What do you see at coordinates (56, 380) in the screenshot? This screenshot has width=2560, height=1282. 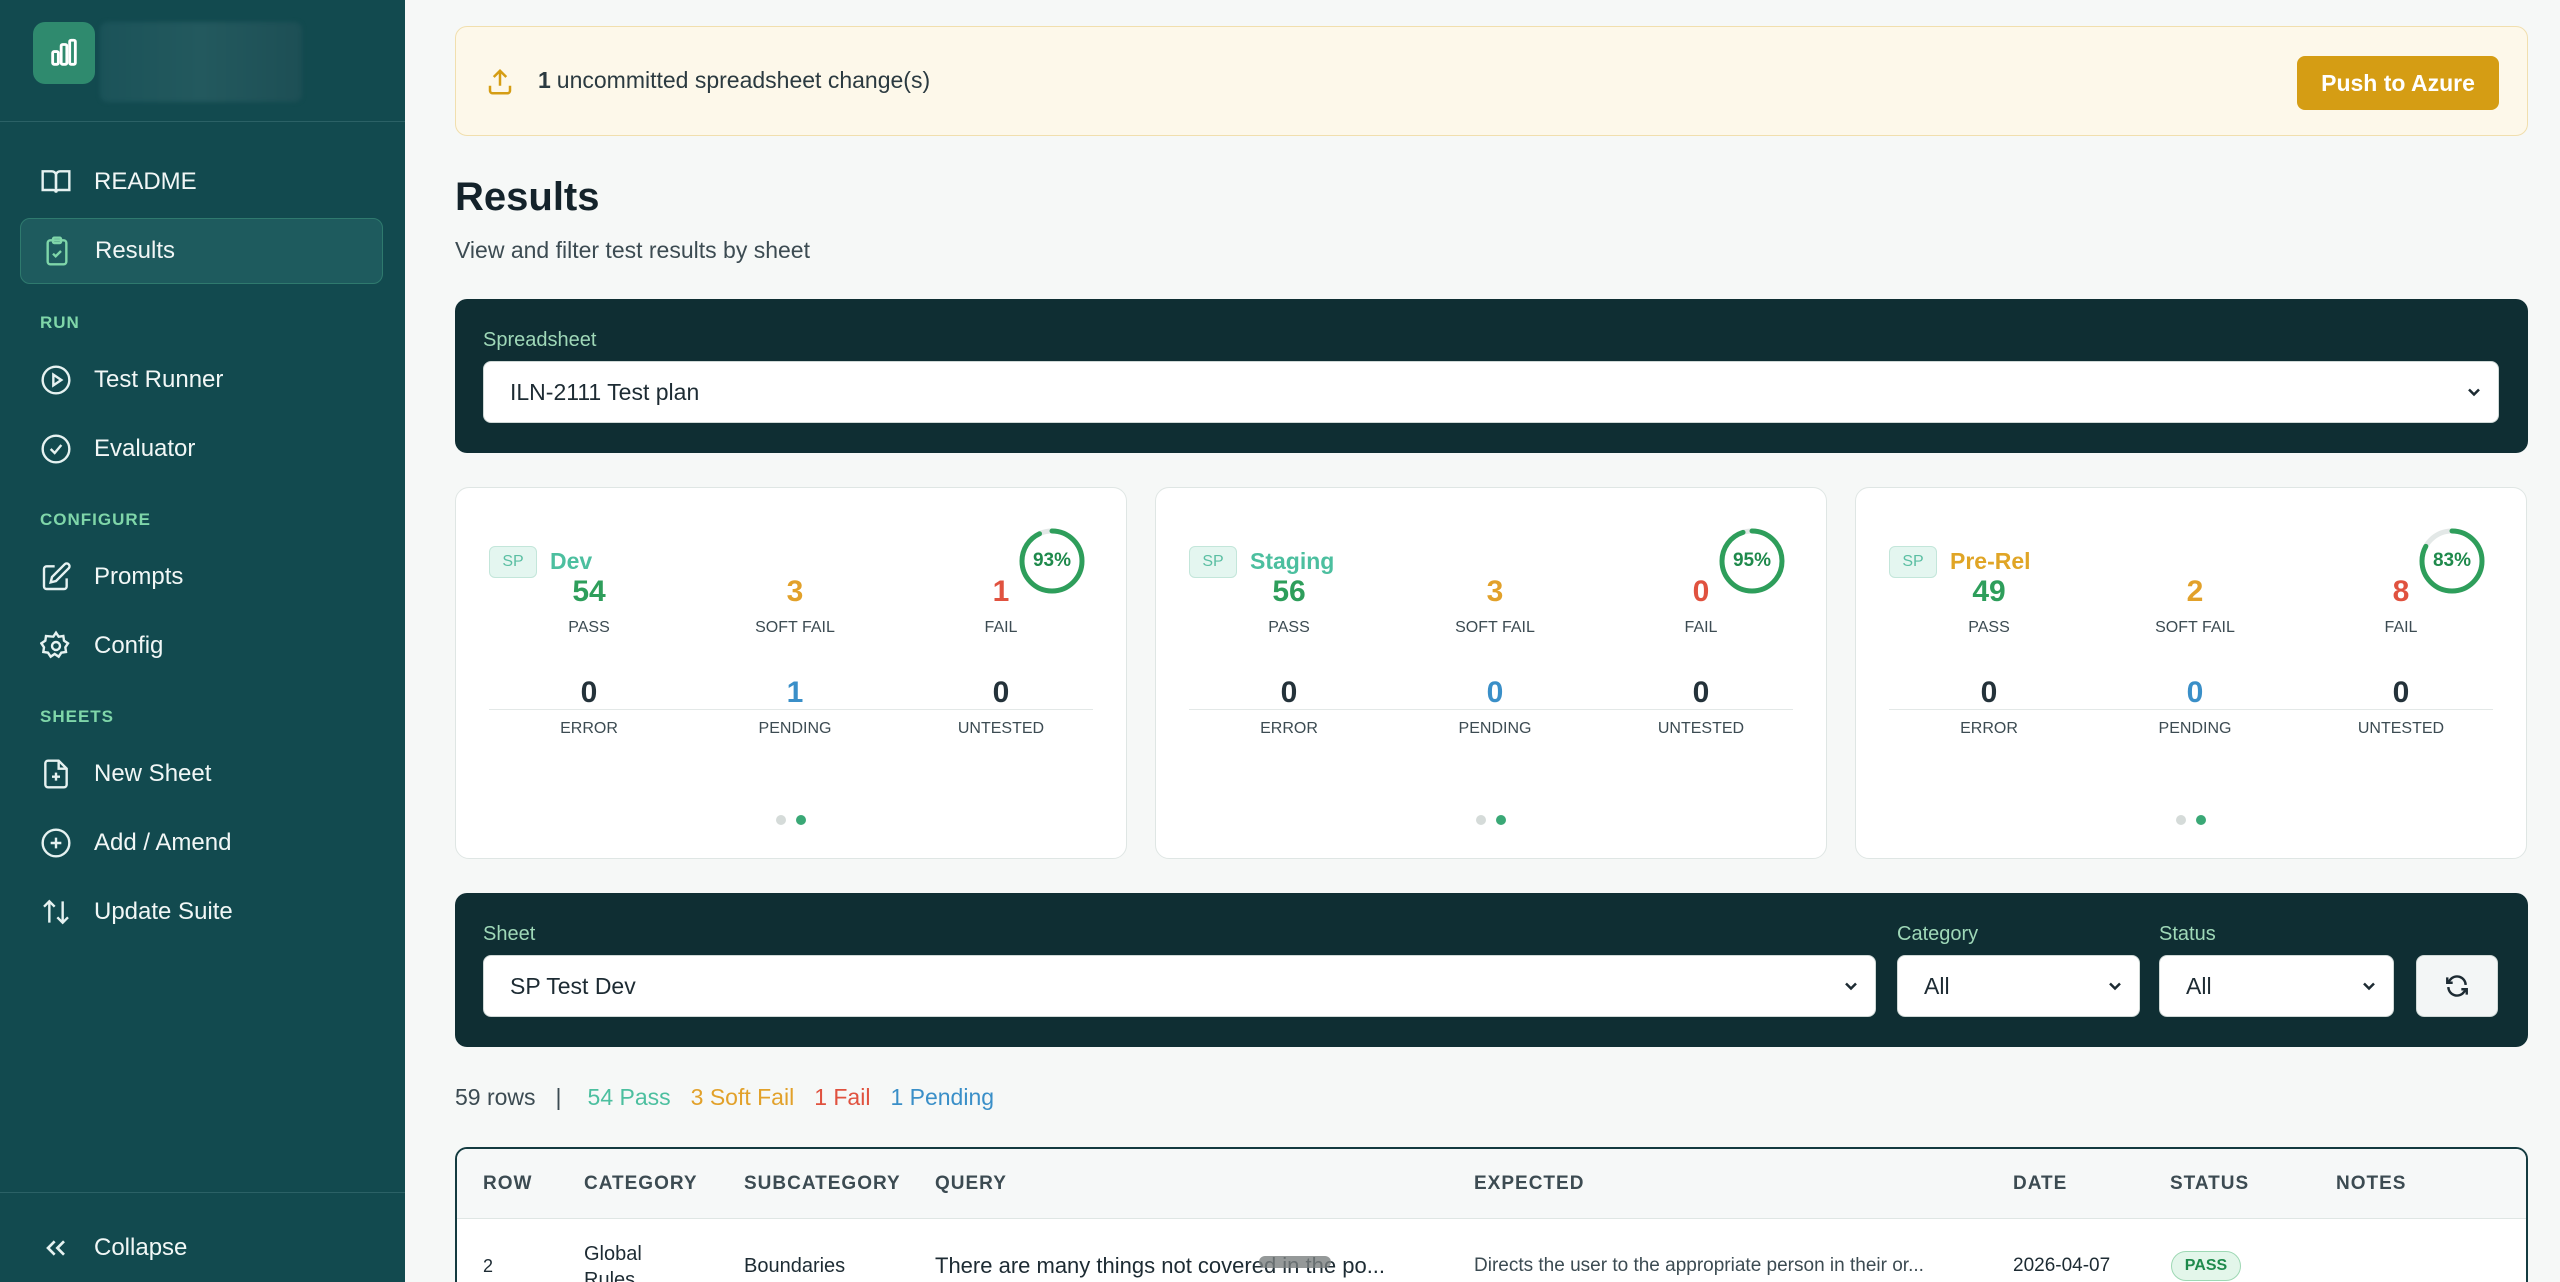 I see `play-circle-icon` at bounding box center [56, 380].